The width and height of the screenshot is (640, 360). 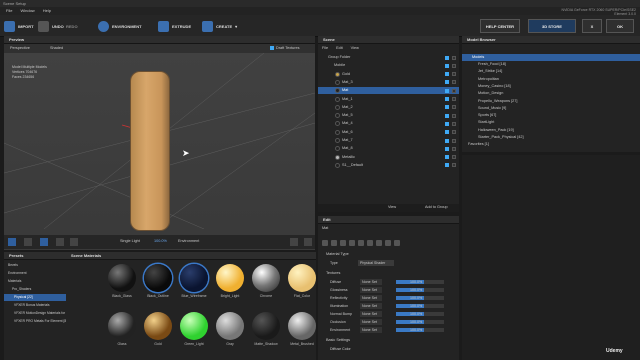 I want to click on texture-icon, so click(x=334, y=243).